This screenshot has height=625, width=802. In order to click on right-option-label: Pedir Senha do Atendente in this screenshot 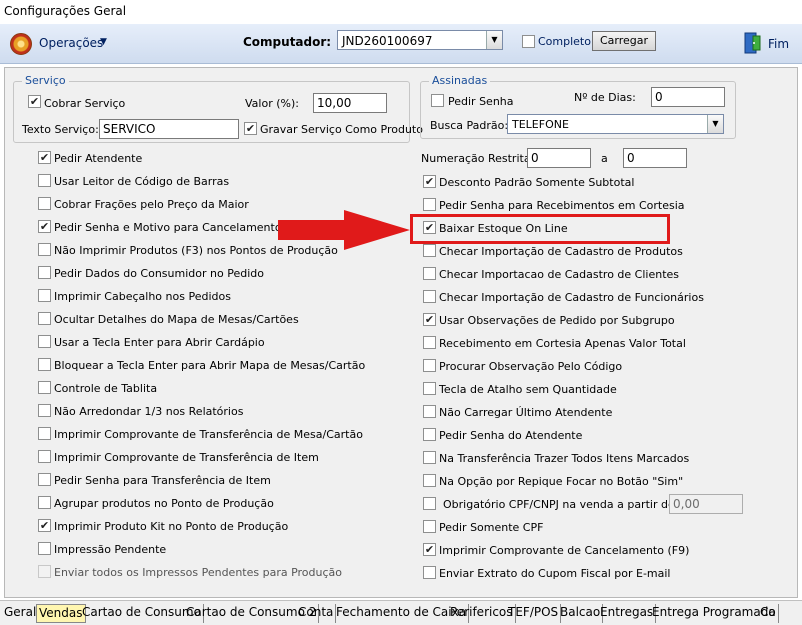, I will do `click(511, 435)`.